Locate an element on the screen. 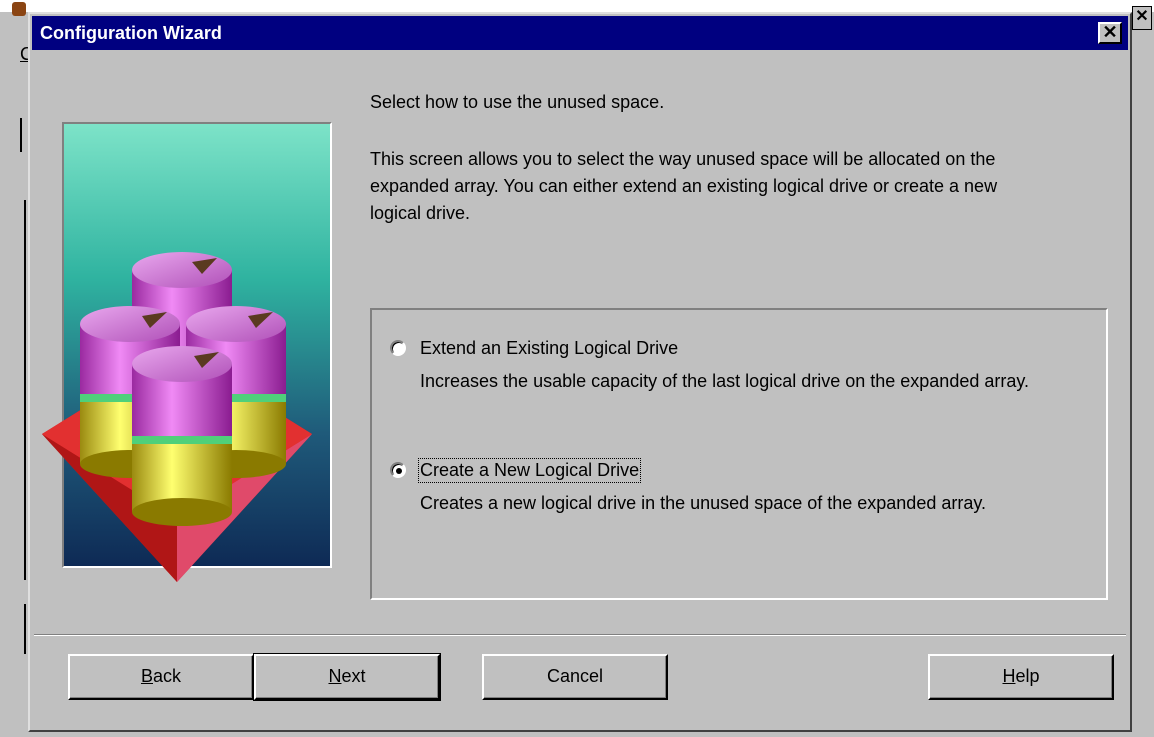 This screenshot has width=1154, height=737. app-icon is located at coordinates (19, 9).